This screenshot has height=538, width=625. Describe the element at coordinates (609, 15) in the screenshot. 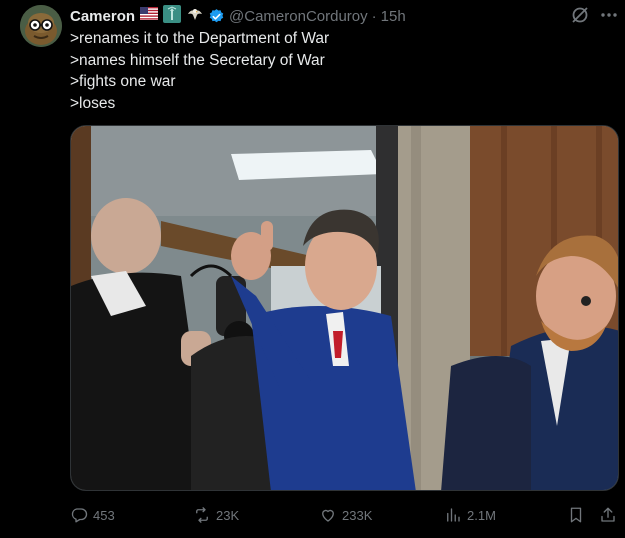

I see `more-options-icon` at that location.